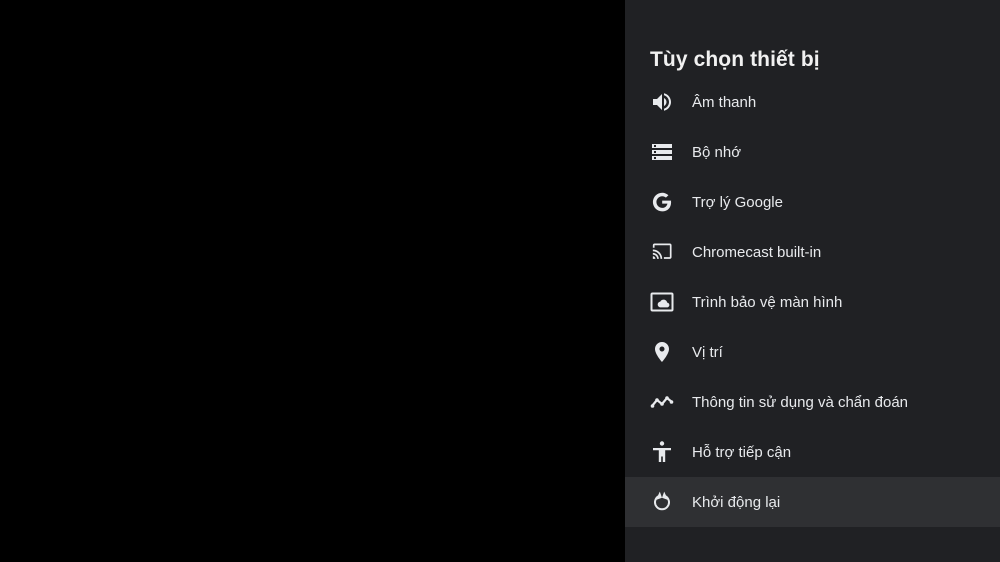  Describe the element at coordinates (736, 502) in the screenshot. I see `menu-item-label: Khởi động lại` at that location.